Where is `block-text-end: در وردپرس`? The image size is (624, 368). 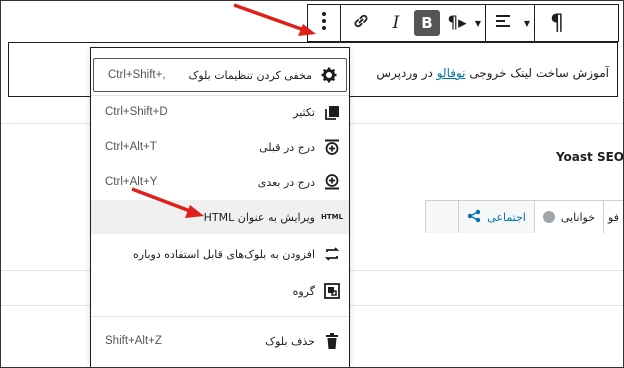 block-text-end: در وردپرس is located at coordinates (404, 73).